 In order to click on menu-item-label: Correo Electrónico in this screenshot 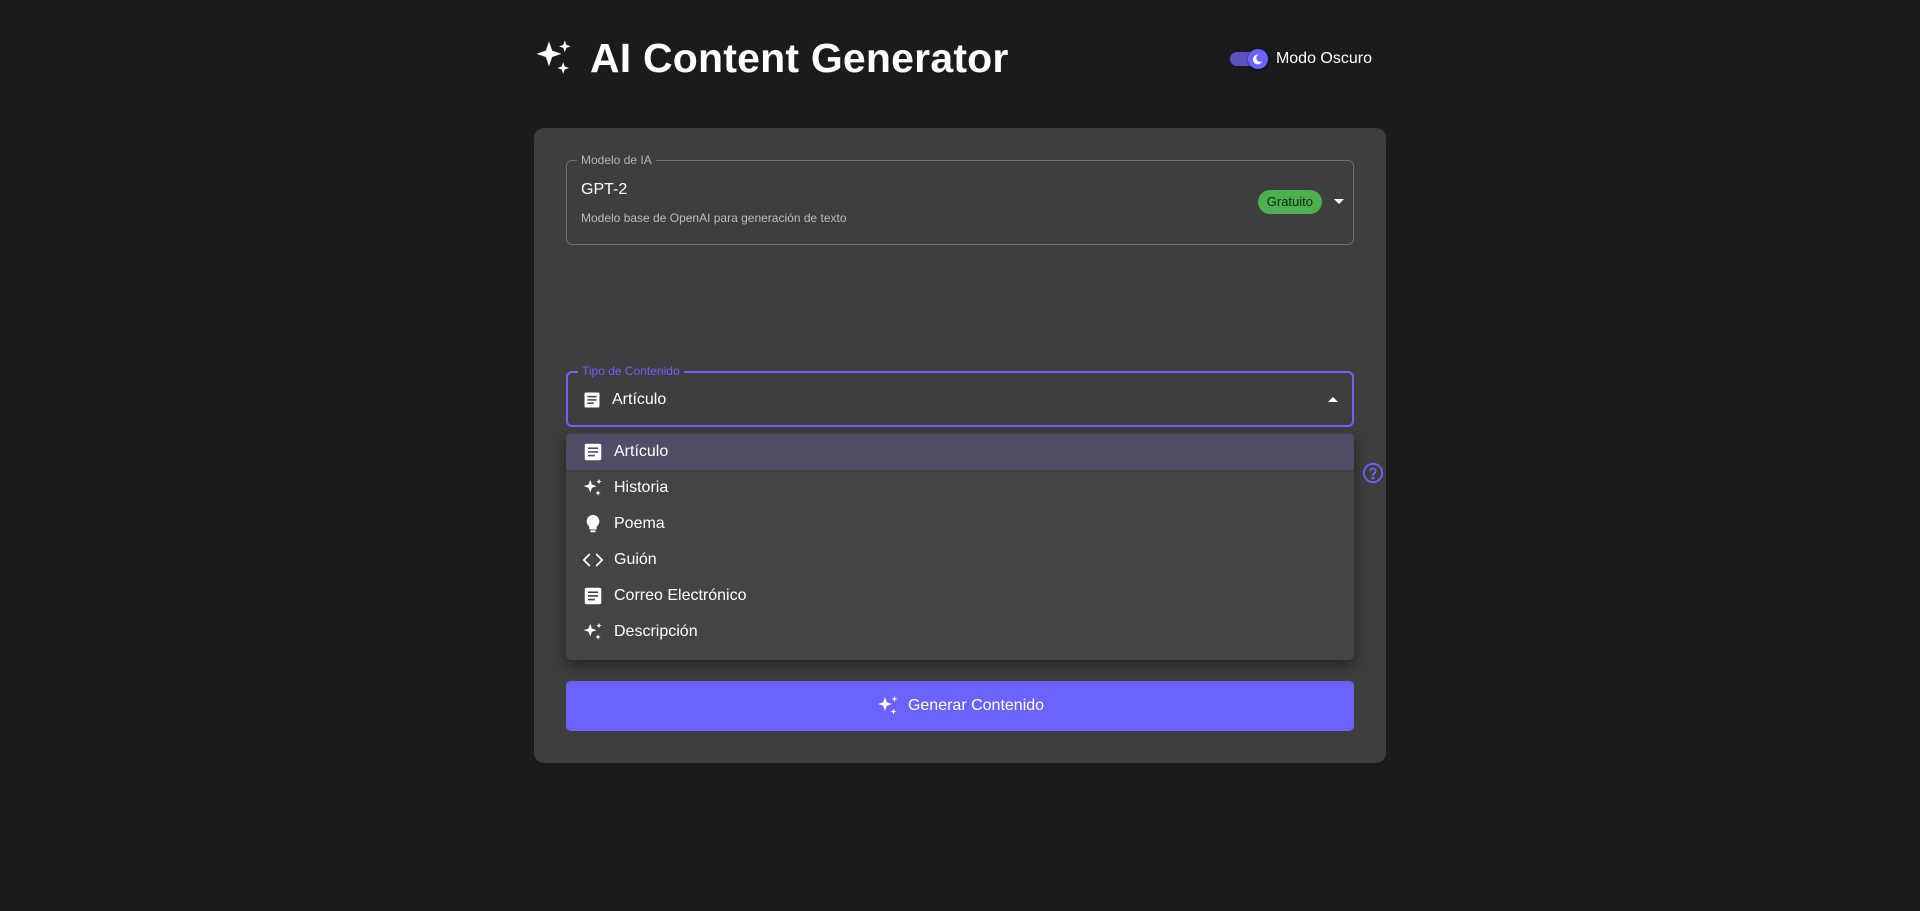, I will do `click(680, 595)`.